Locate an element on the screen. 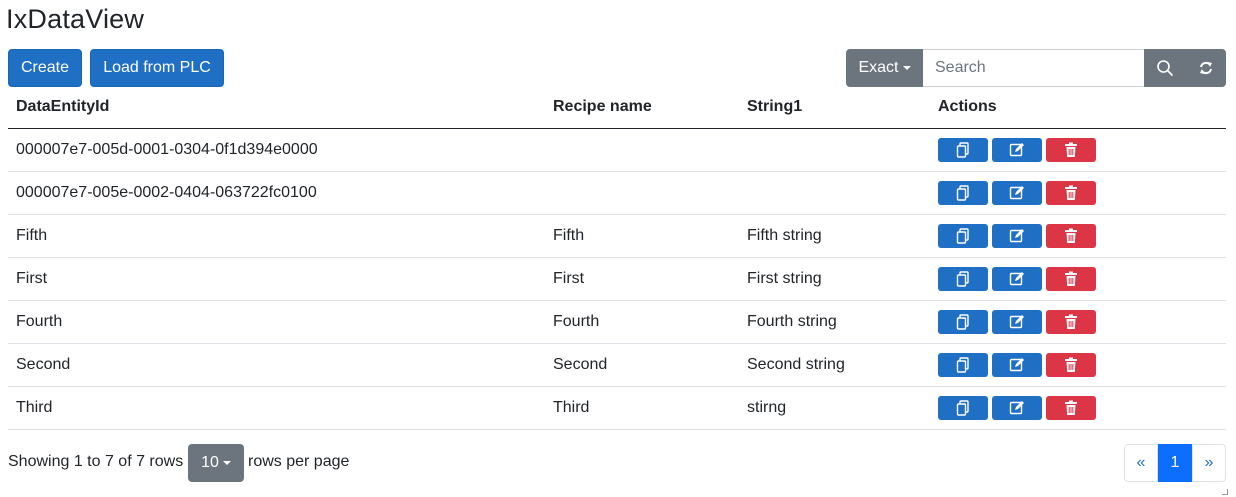  refresh-button is located at coordinates (1205, 68).